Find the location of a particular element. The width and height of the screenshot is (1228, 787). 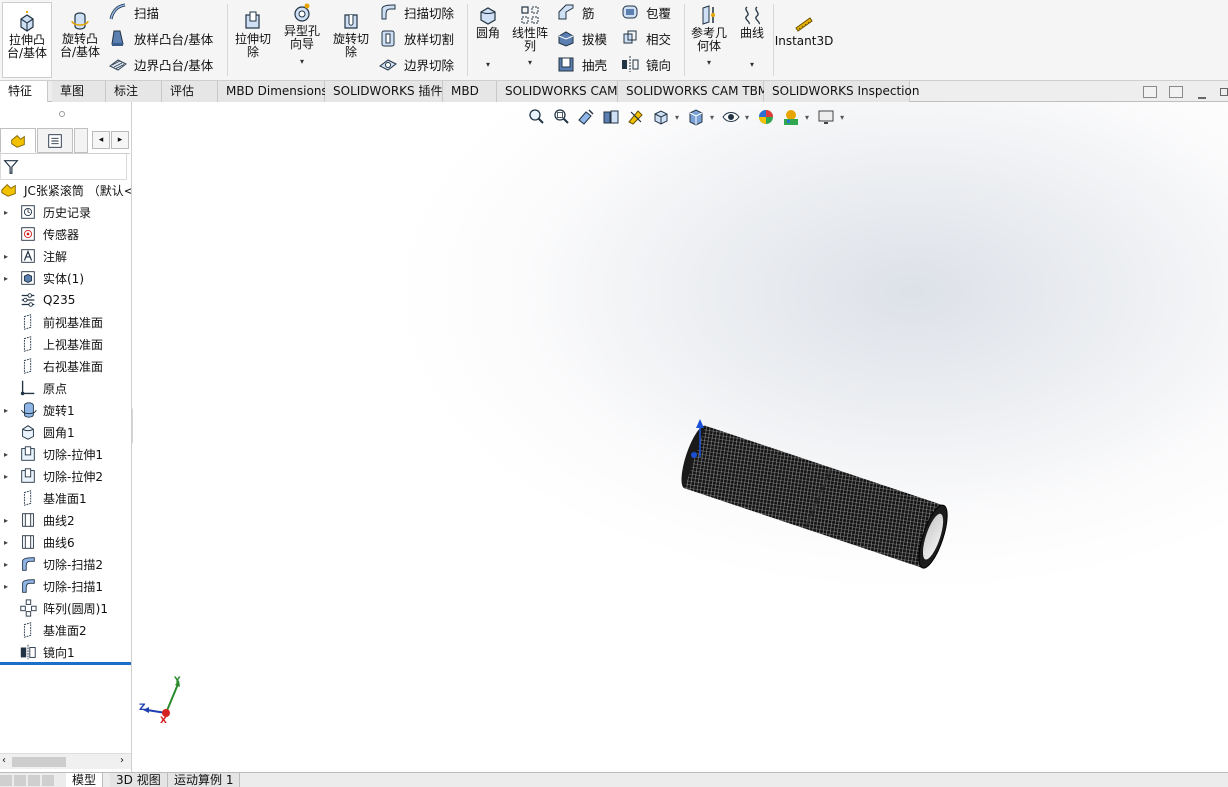

tree-item: ▸ 切除-扫描2 is located at coordinates (65, 564).